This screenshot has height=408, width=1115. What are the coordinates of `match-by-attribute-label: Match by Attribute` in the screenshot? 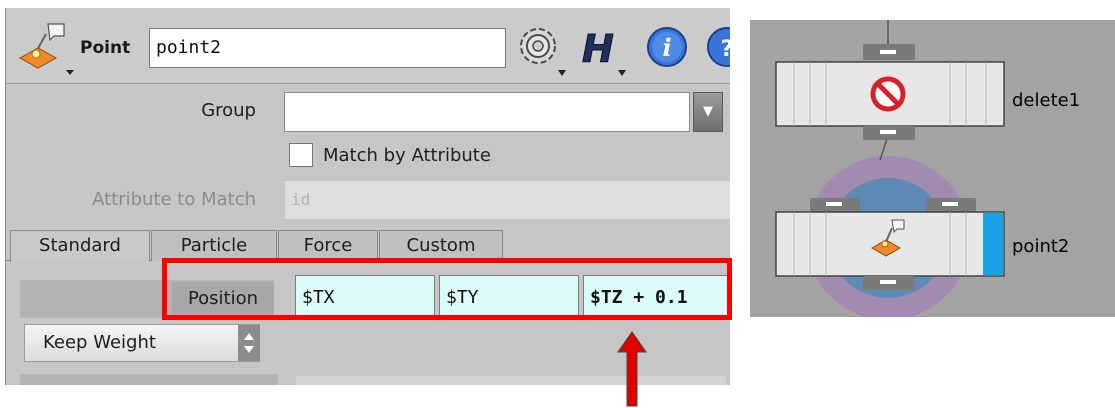 It's located at (407, 155).